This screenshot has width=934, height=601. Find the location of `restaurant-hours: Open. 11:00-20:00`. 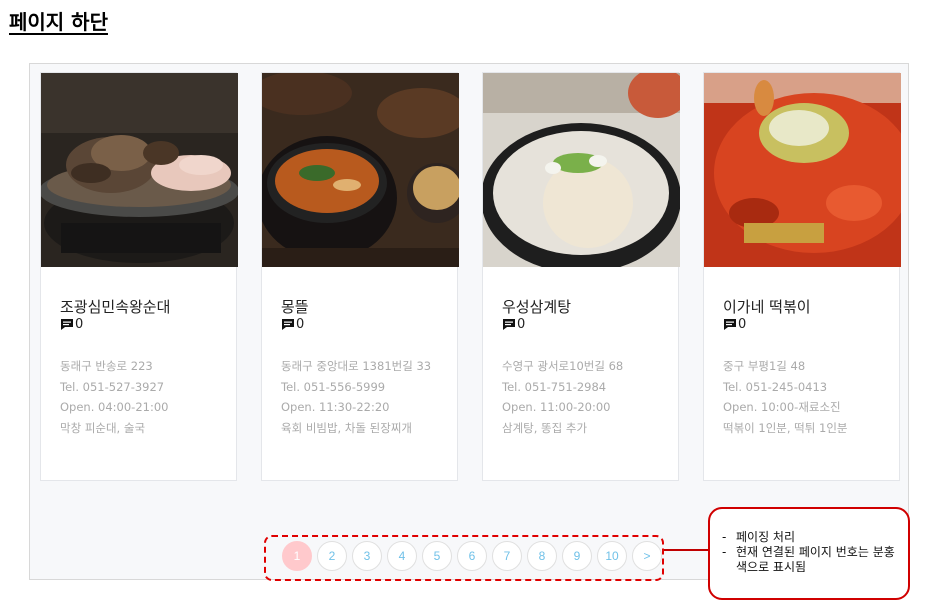

restaurant-hours: Open. 11:00-20:00 is located at coordinates (556, 407).